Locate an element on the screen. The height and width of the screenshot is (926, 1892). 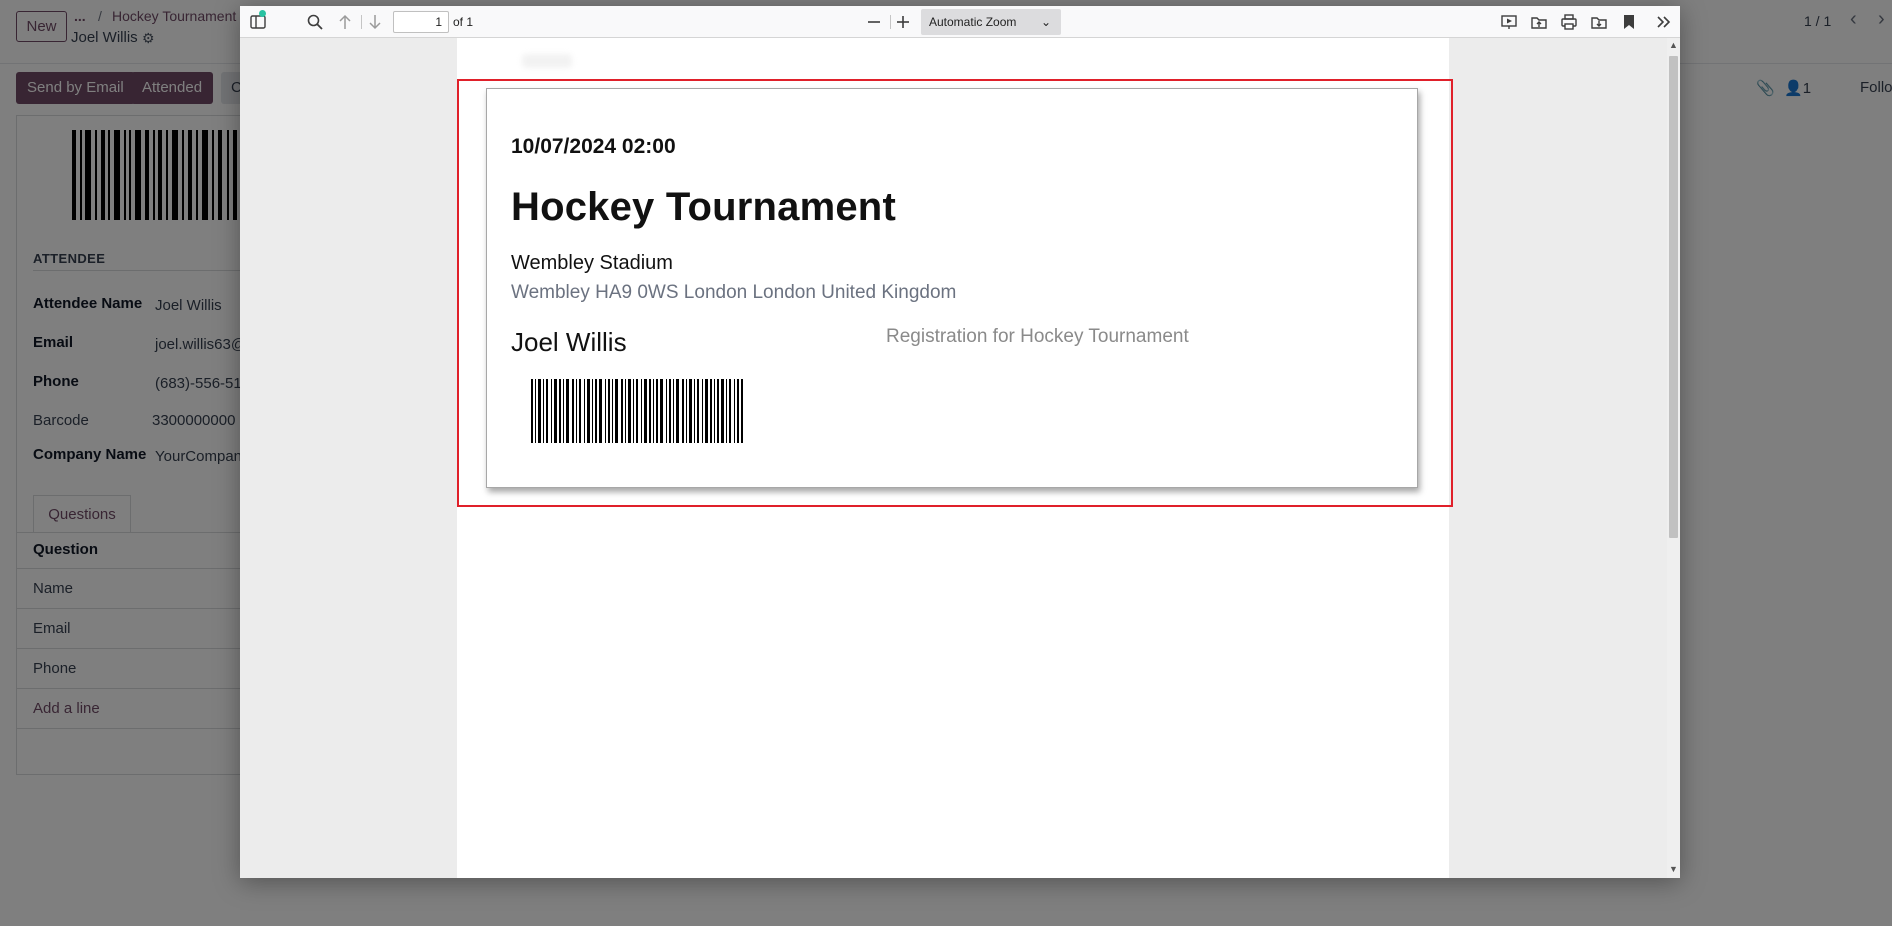
arrow-down-icon is located at coordinates (375, 22).